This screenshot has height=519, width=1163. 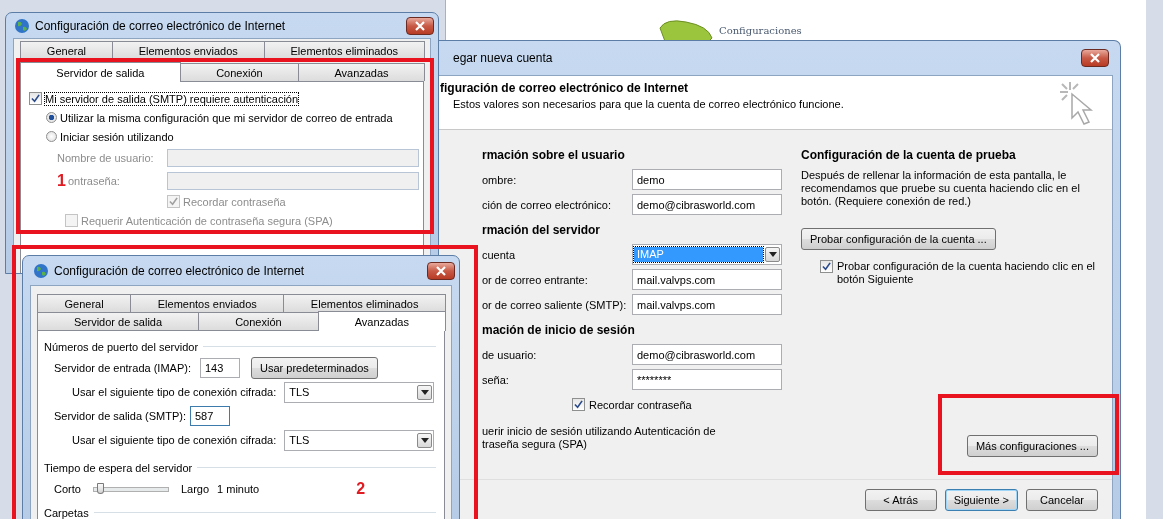 What do you see at coordinates (100, 488) in the screenshot?
I see `slider-thumb` at bounding box center [100, 488].